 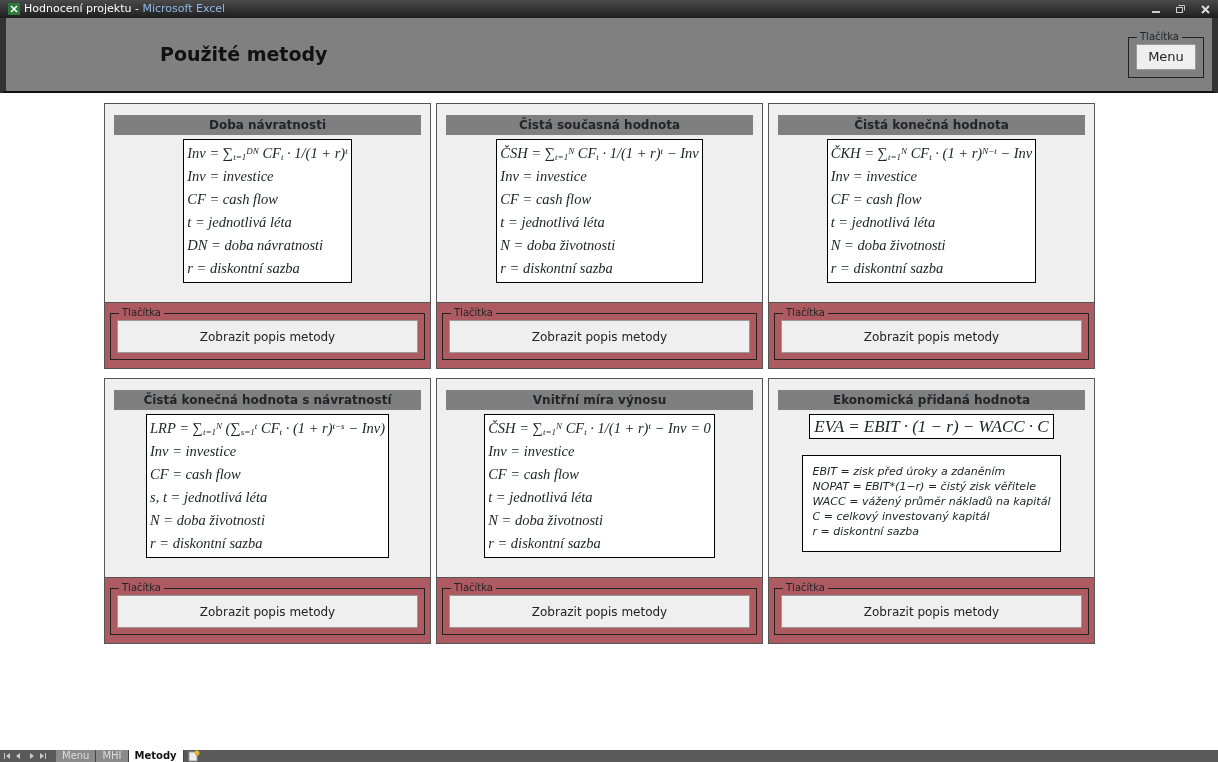 I want to click on formula-definition: s, t = jednotlivá léta, so click(x=209, y=497).